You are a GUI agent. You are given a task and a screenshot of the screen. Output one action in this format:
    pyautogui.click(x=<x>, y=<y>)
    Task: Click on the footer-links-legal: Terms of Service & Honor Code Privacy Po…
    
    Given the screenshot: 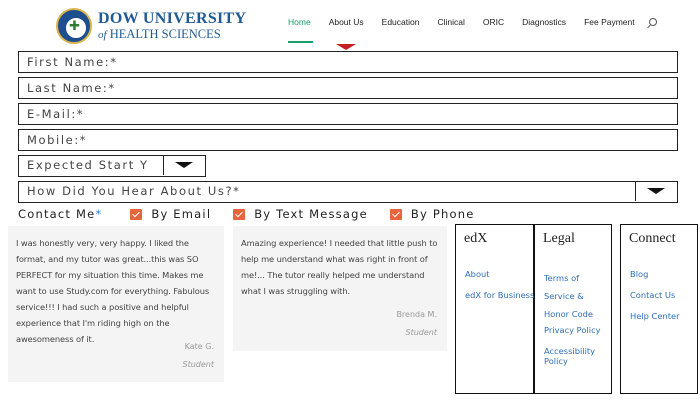 What is the action you would take?
    pyautogui.click(x=577, y=323)
    